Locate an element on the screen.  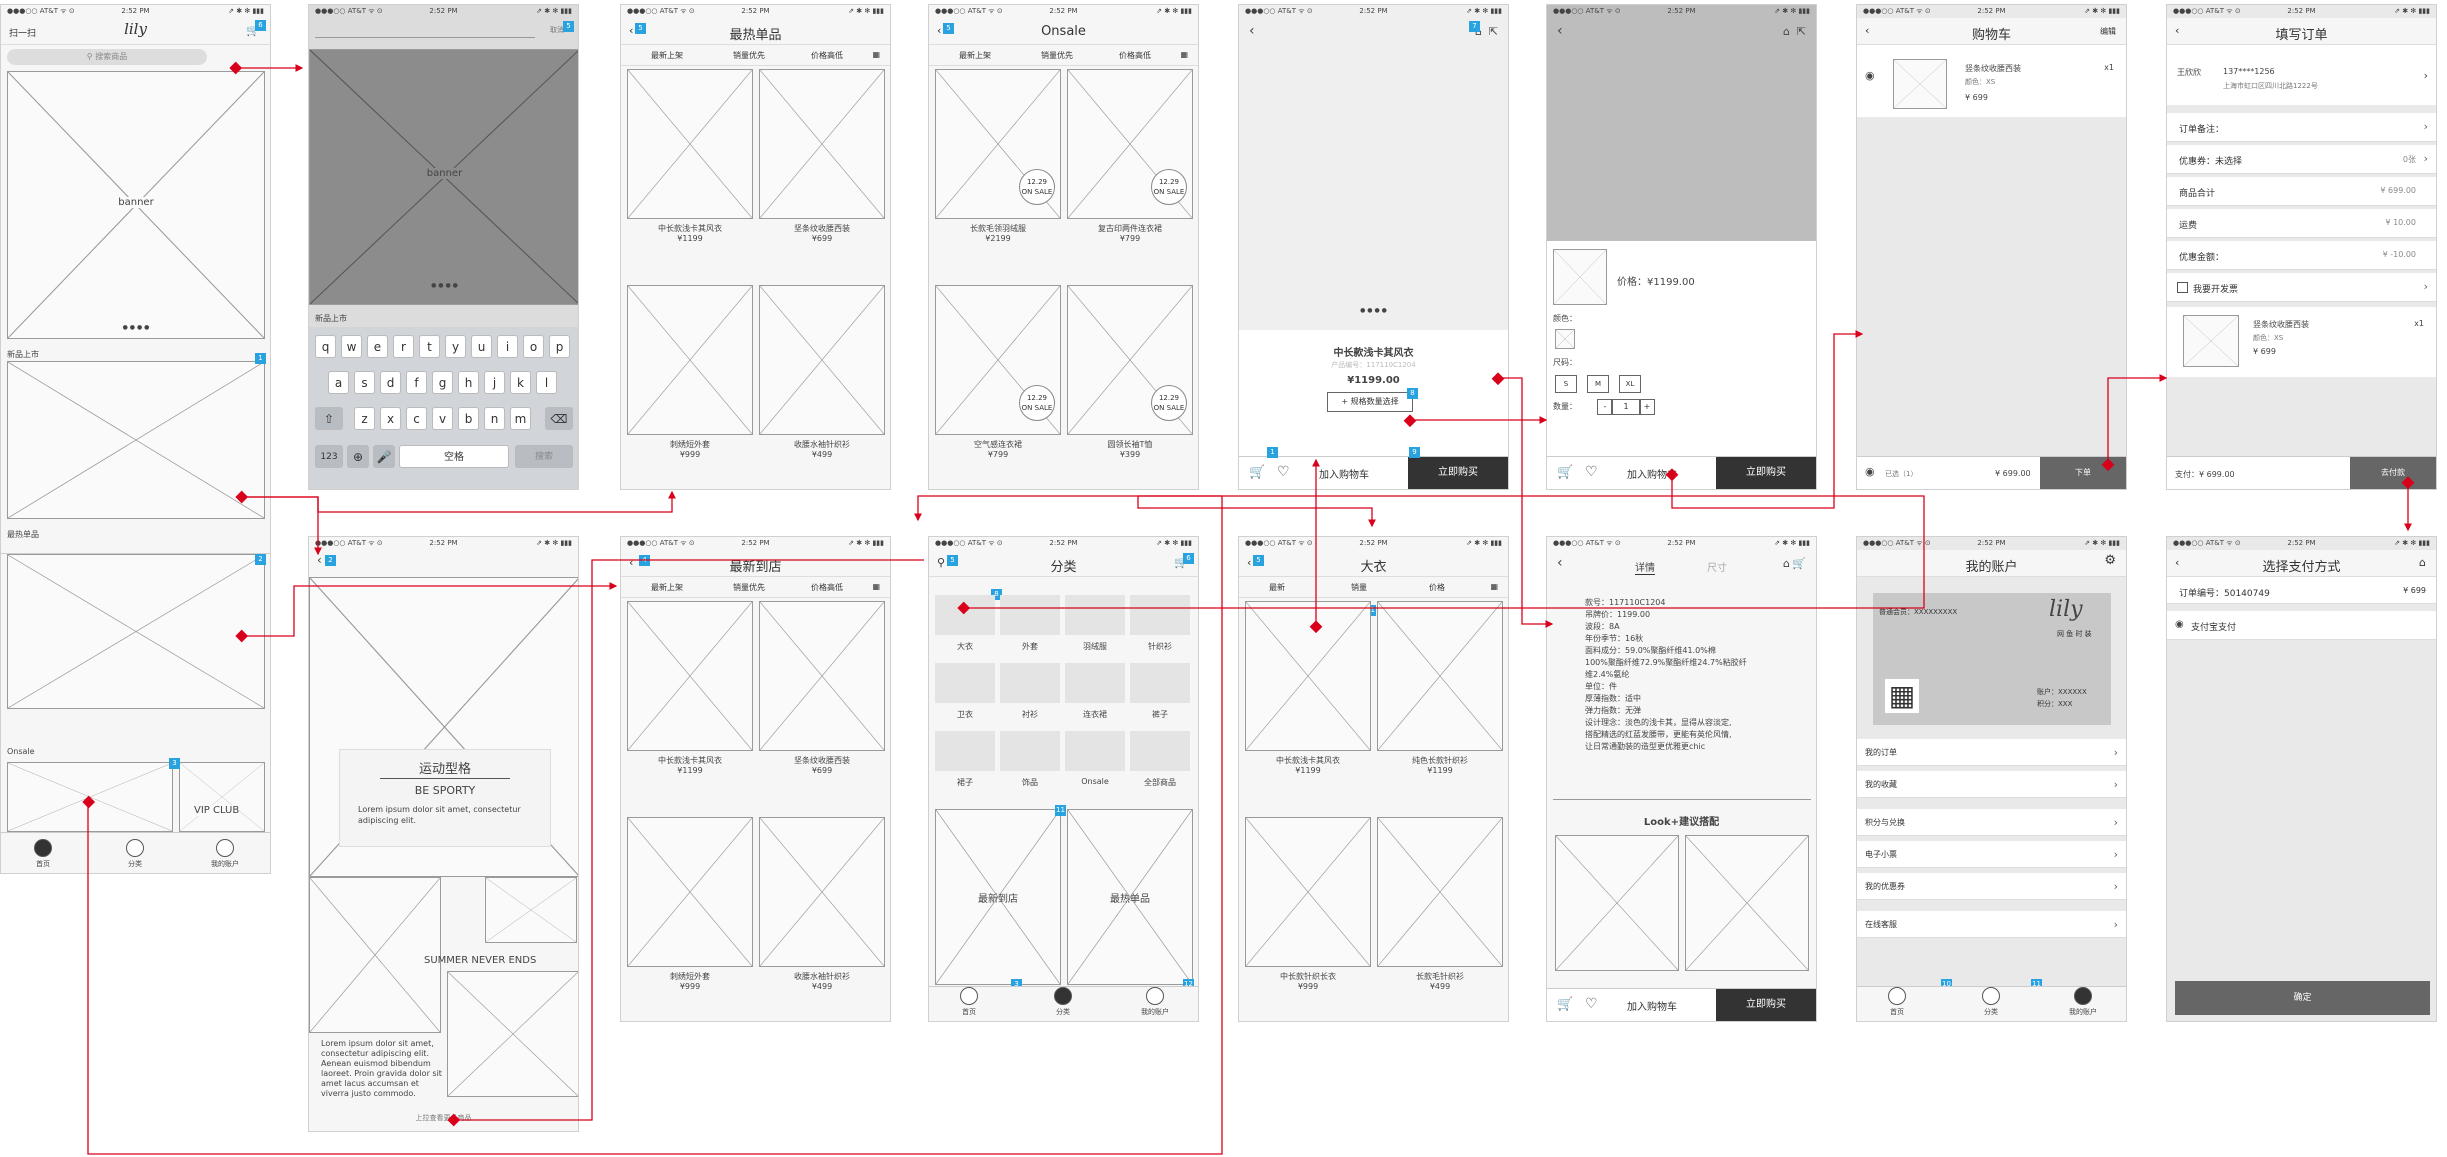
spec-select-button: + 规格数量选择 is located at coordinates (1370, 402).